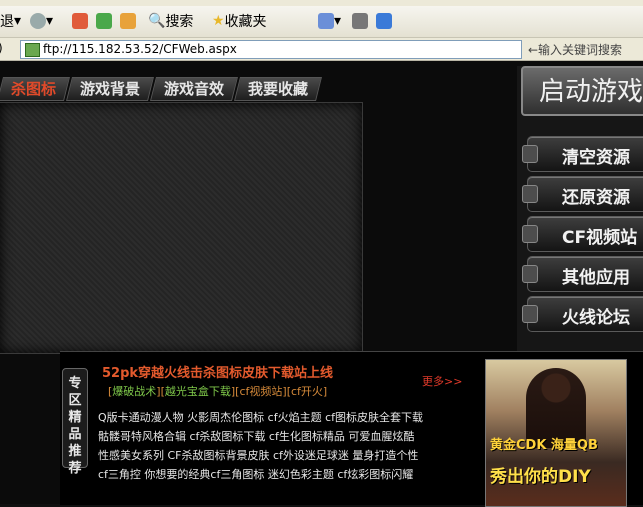  What do you see at coordinates (157, 21) in the screenshot?
I see `search-icon: 🔍` at bounding box center [157, 21].